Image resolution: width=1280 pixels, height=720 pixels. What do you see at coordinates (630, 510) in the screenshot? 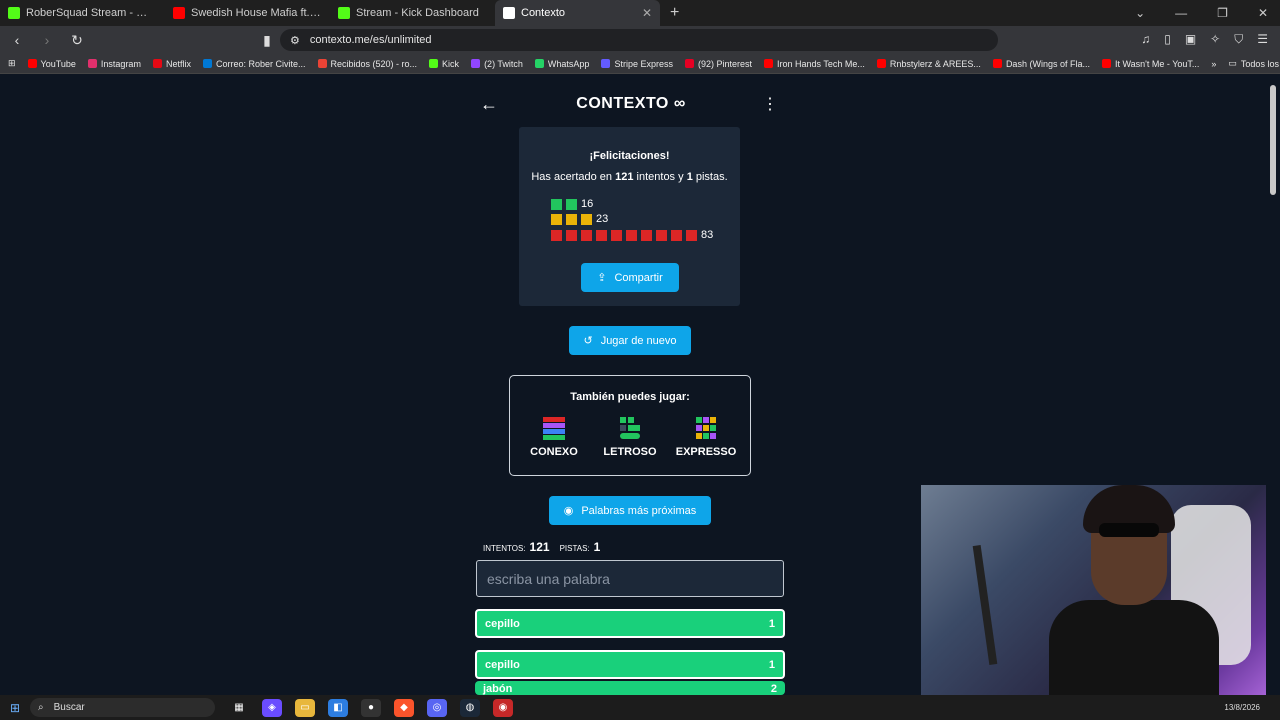
I see `closest-words-button: ◉ Palabras más próximas` at bounding box center [630, 510].